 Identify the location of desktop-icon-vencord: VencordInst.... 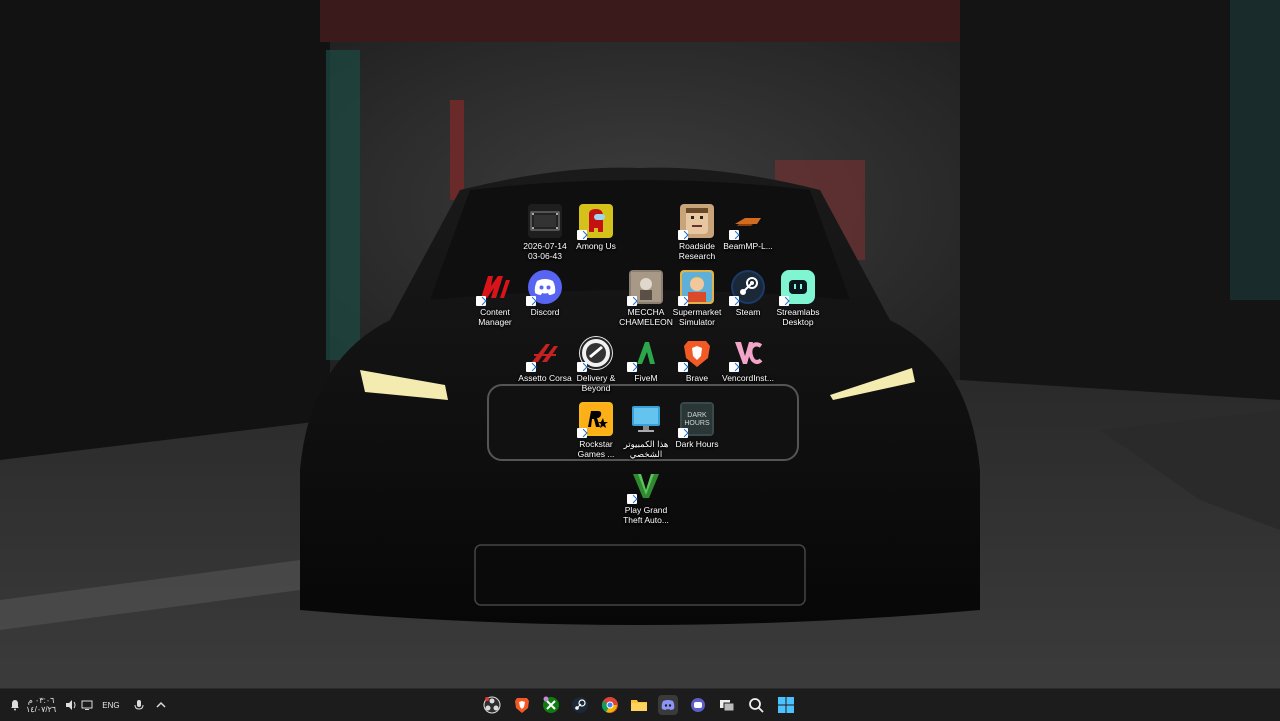
(748, 359).